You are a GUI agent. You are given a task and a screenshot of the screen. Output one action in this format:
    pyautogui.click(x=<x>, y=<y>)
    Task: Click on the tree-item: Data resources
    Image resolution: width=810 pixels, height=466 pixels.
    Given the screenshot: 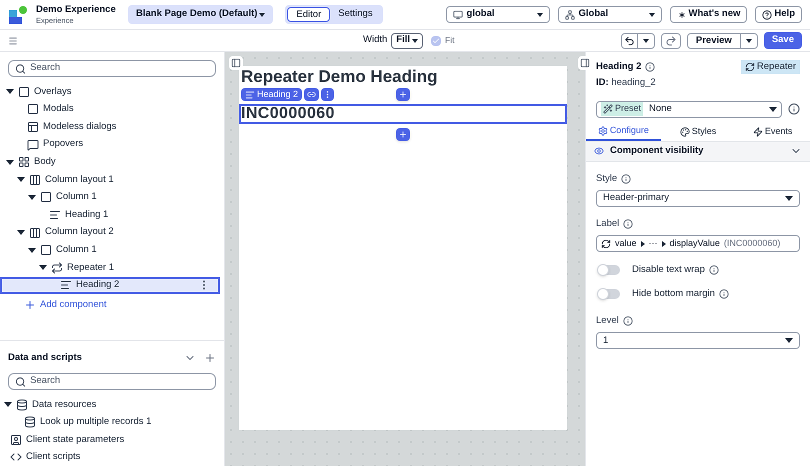 What is the action you would take?
    pyautogui.click(x=112, y=405)
    